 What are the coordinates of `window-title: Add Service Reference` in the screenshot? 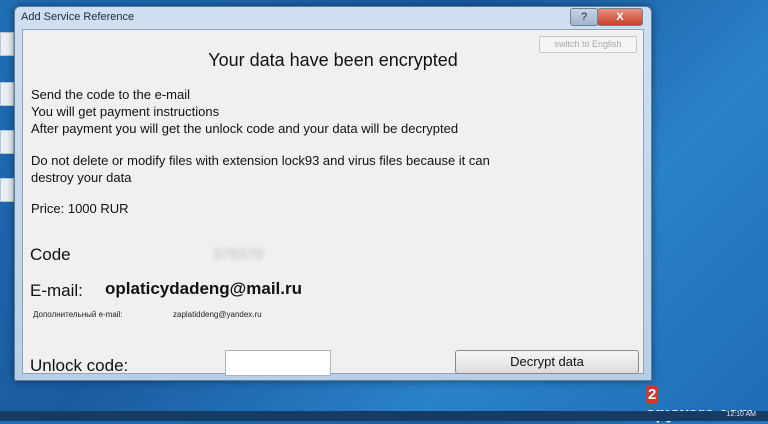 It's located at (78, 17).